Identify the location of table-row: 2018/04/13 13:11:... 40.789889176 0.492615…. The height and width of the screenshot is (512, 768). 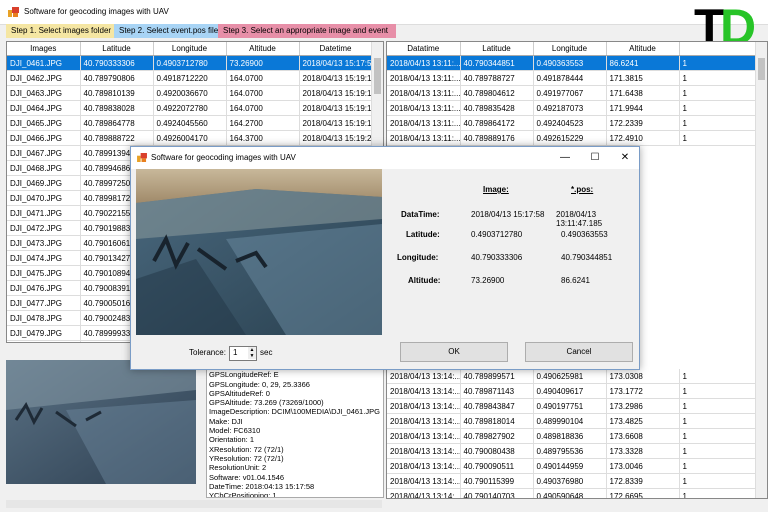
(571, 138).